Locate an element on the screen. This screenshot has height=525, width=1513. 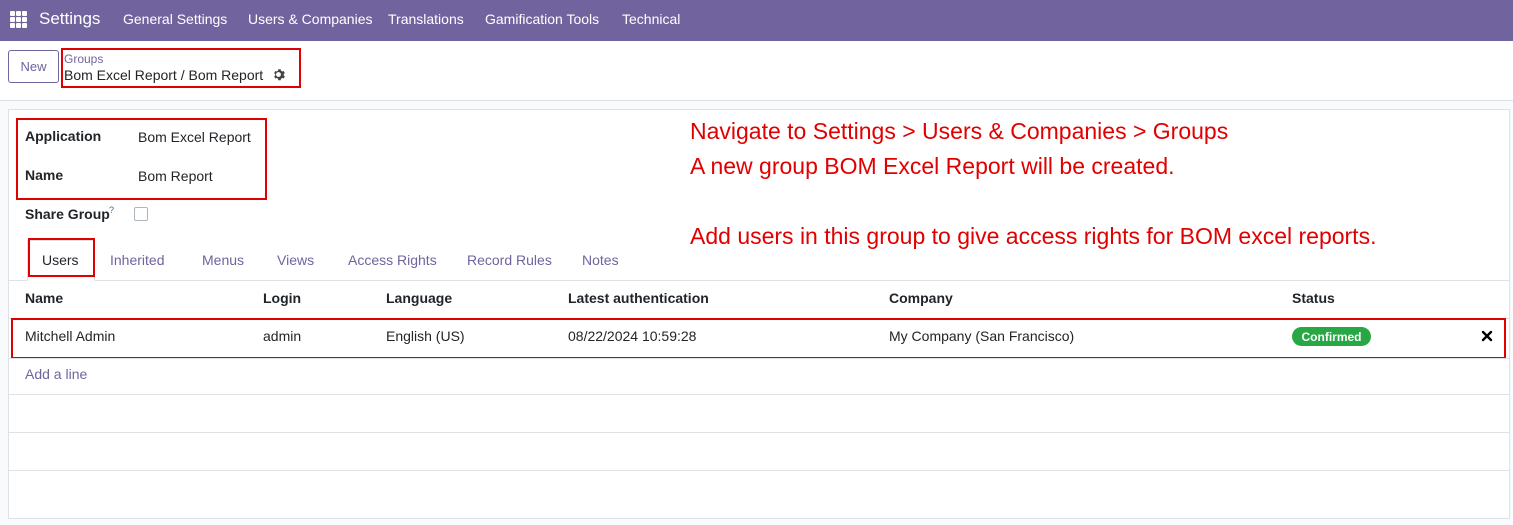
header-divider is located at coordinates (759, 318).